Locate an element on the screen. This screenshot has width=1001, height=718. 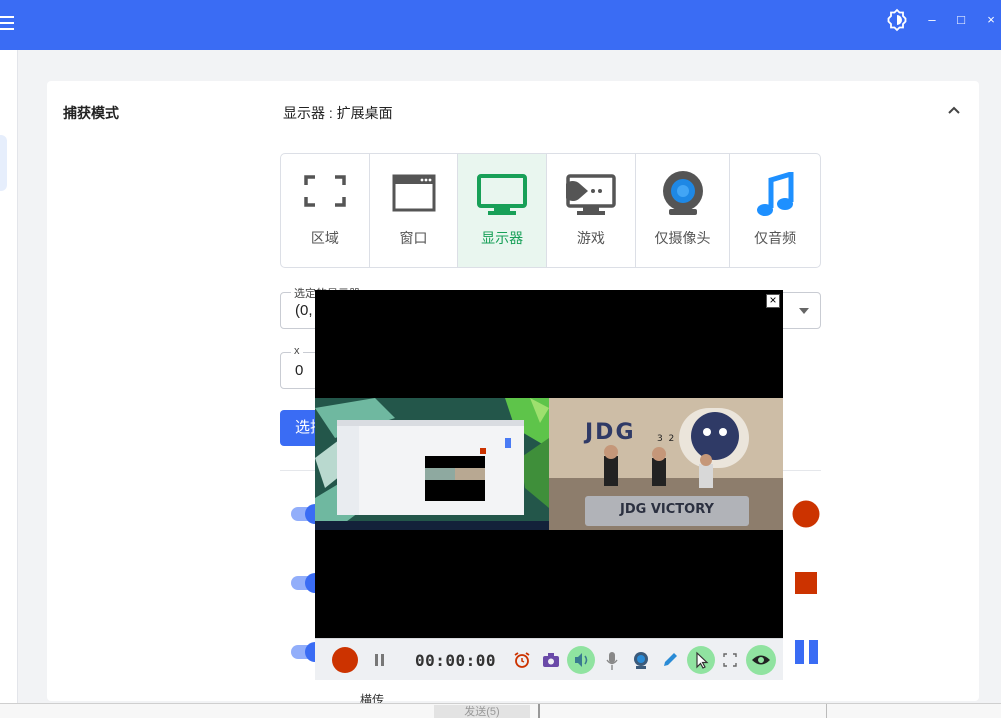
stream-caption: JDG VICTORY is located at coordinates (667, 509).